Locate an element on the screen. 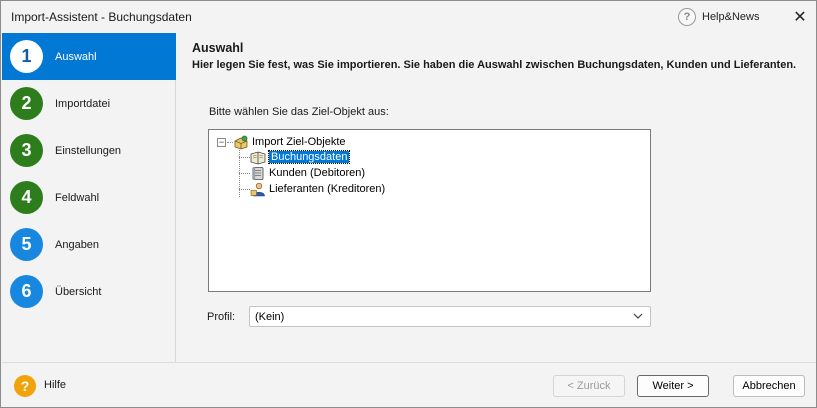 This screenshot has height=408, width=817. help-label: Hilfe is located at coordinates (55, 385).